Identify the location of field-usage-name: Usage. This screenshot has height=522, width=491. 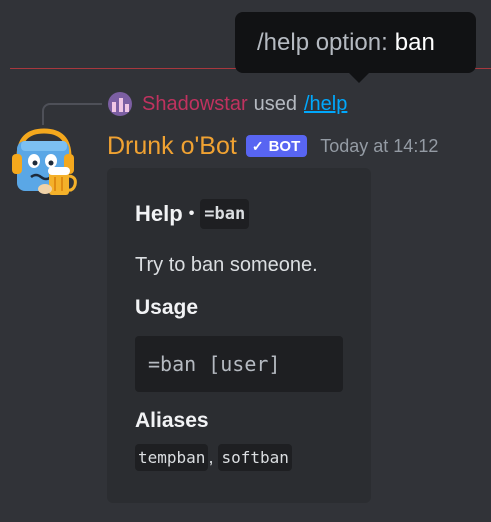
(167, 307).